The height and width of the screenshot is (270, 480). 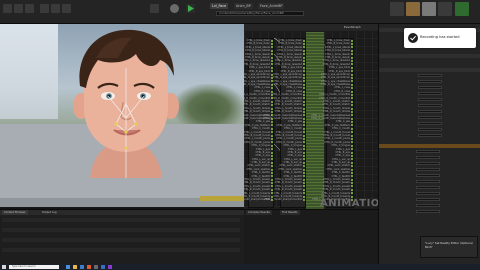 What do you see at coordinates (4, 267) in the screenshot?
I see `windows-start-icon` at bounding box center [4, 267].